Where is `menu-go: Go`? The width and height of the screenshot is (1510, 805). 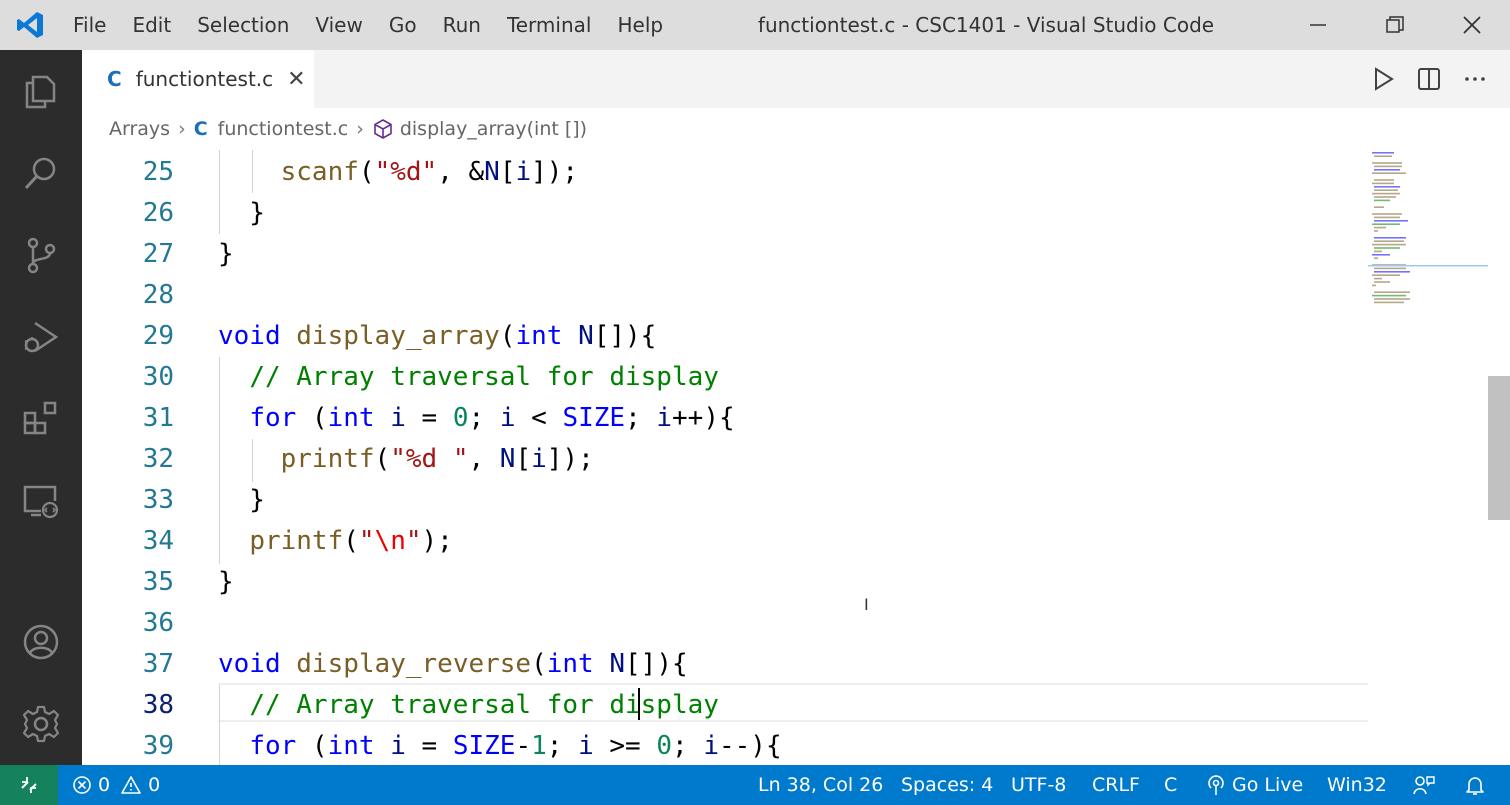 menu-go: Go is located at coordinates (403, 25).